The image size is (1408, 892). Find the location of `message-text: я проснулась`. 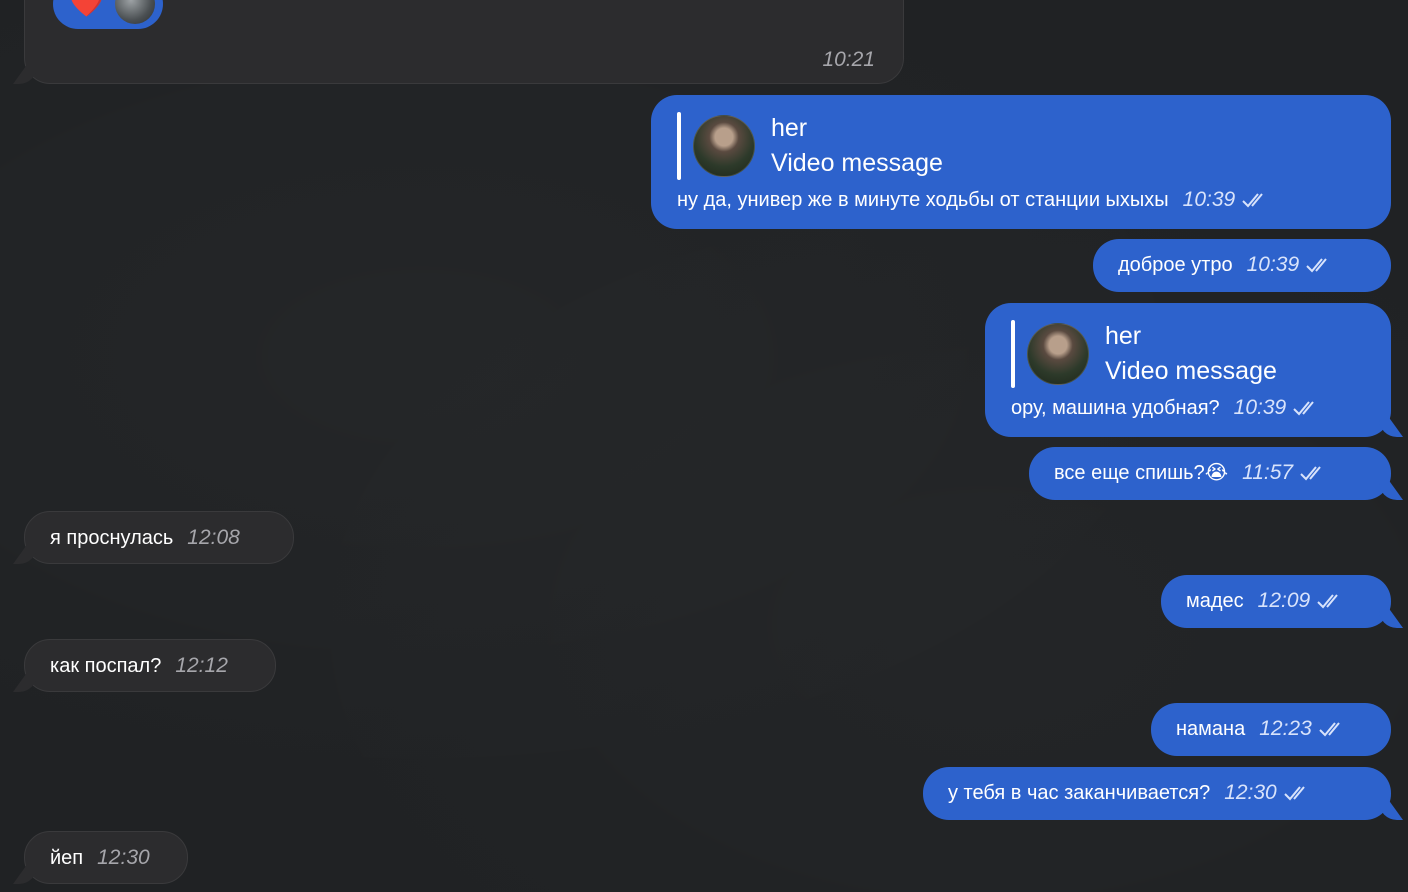

message-text: я проснулась is located at coordinates (112, 538).